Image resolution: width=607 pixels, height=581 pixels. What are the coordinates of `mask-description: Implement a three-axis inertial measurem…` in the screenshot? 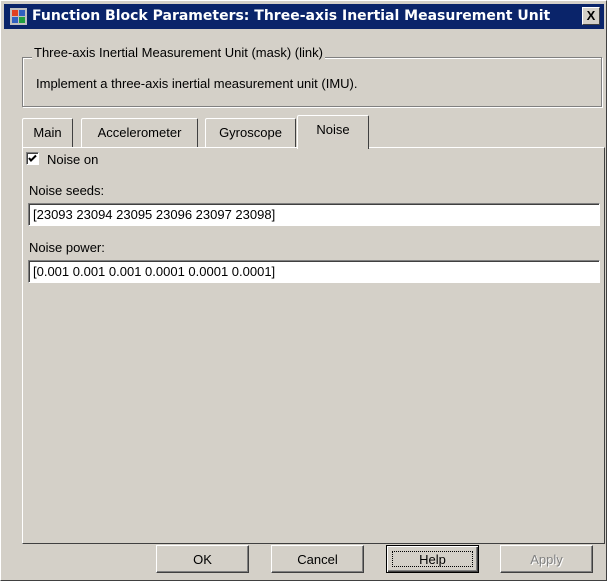 It's located at (197, 83).